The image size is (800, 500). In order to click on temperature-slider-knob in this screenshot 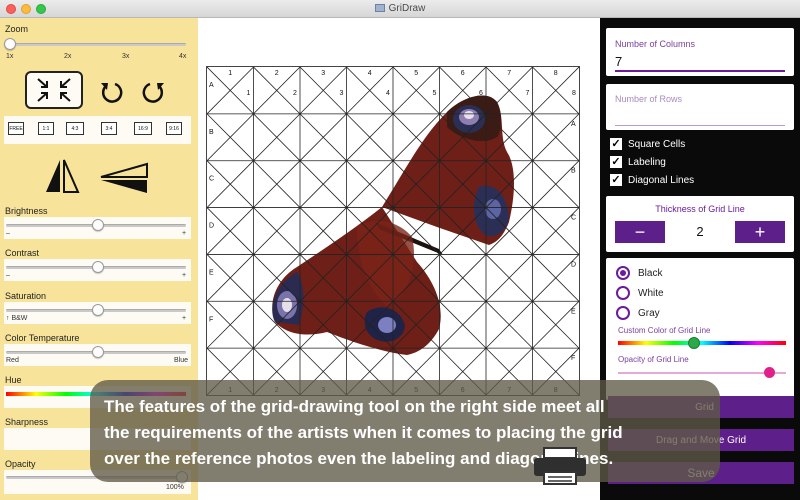, I will do `click(98, 352)`.